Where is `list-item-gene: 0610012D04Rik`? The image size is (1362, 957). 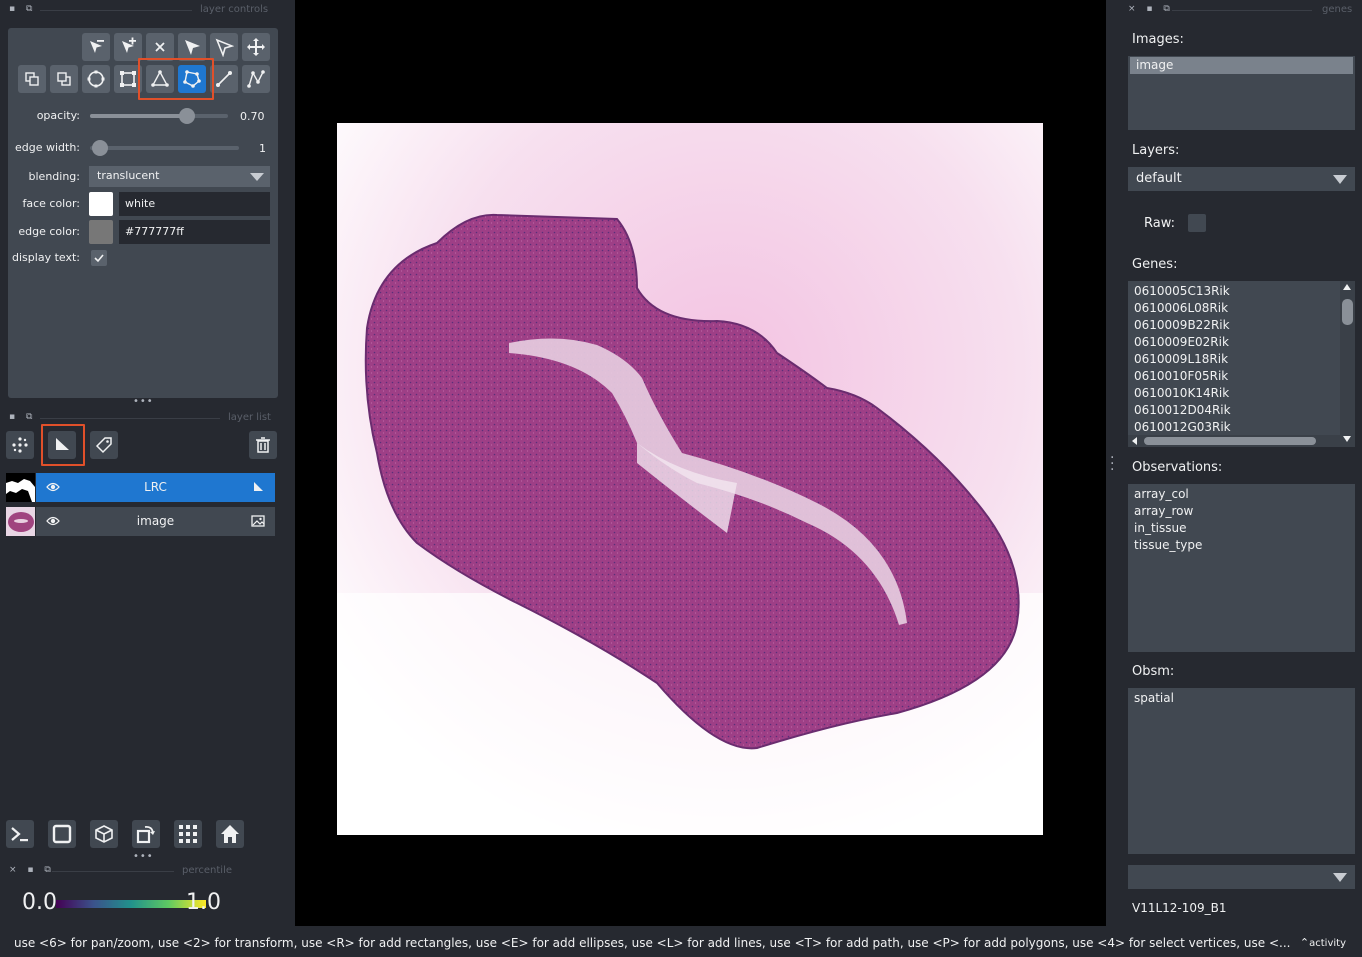 list-item-gene: 0610012D04Rik is located at coordinates (1241, 410).